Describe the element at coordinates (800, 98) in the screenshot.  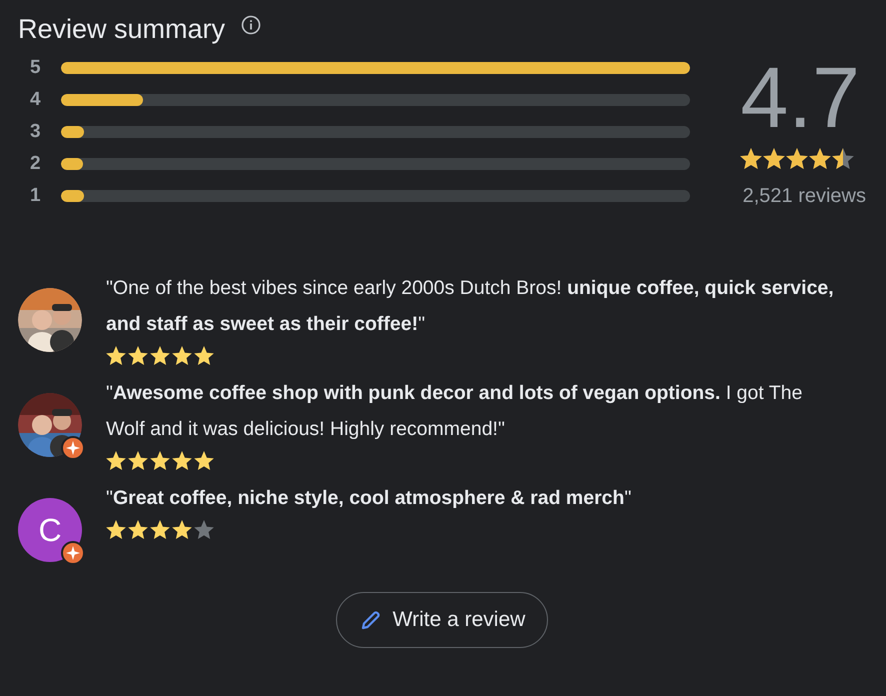
I see `average-rating: 4.7` at that location.